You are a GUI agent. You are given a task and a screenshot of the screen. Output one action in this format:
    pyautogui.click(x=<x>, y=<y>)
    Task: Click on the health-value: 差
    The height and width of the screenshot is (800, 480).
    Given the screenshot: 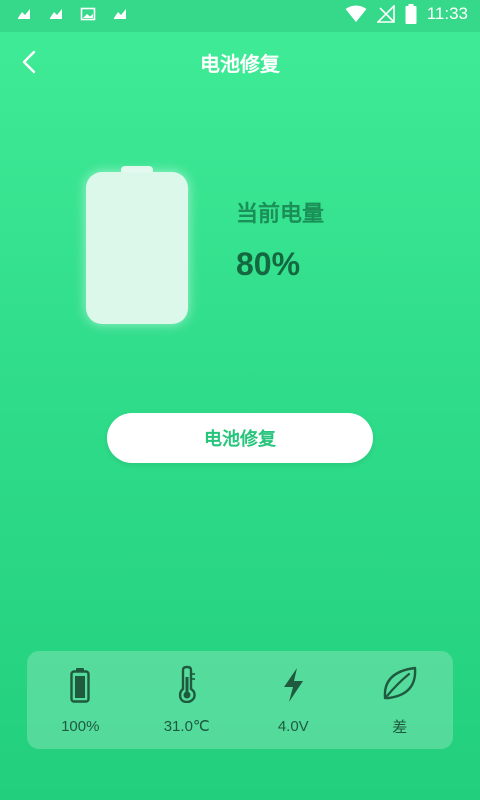 What is the action you would take?
    pyautogui.click(x=400, y=727)
    